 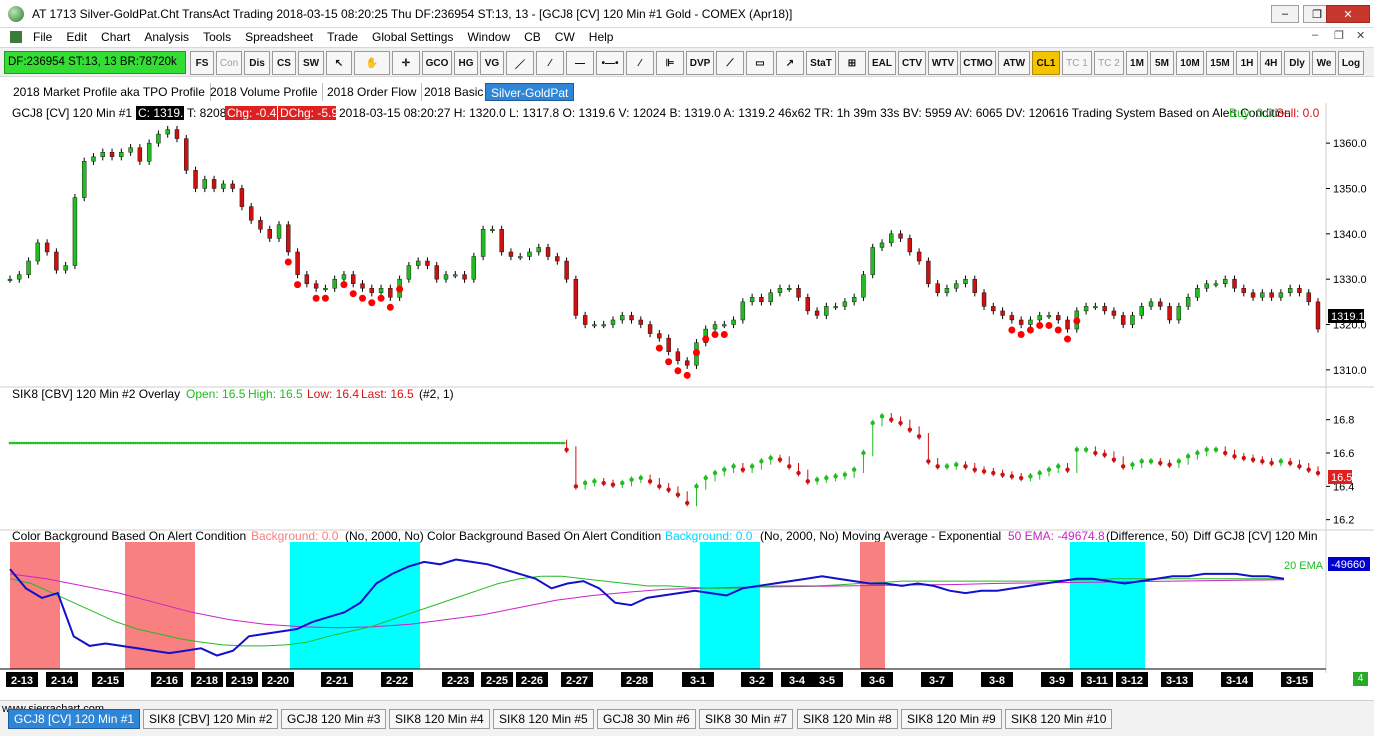 What do you see at coordinates (115, 37) in the screenshot?
I see `menu-chart: Chart` at bounding box center [115, 37].